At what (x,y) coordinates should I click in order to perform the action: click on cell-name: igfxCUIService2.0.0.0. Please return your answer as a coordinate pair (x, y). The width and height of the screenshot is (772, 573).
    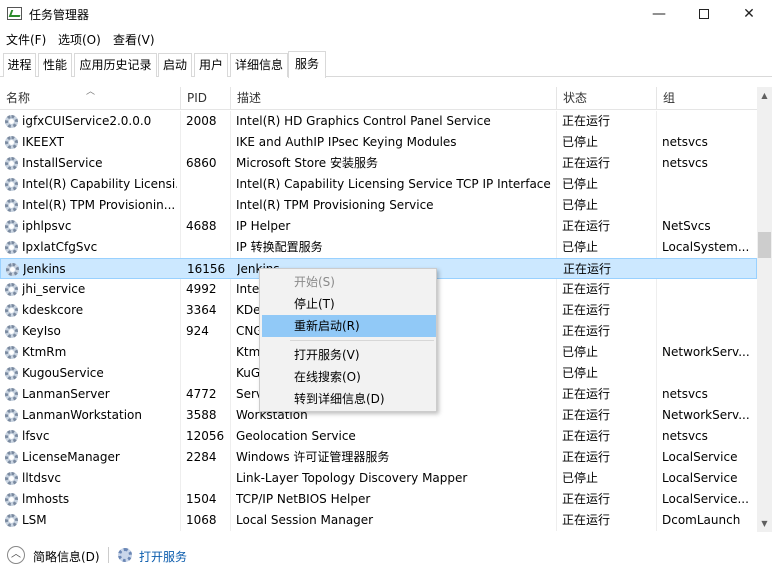
    Looking at the image, I should click on (87, 121).